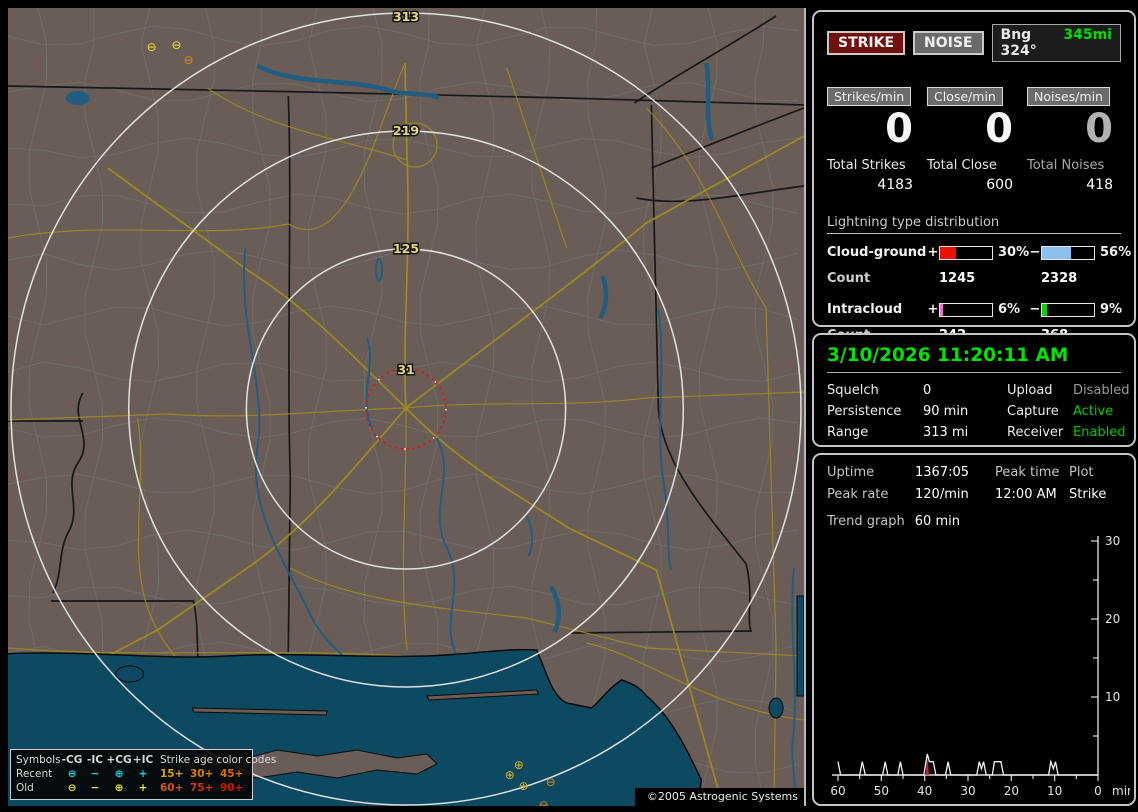 This screenshot has height=812, width=1138. Describe the element at coordinates (1121, 791) in the screenshot. I see `svg-text: min` at that location.